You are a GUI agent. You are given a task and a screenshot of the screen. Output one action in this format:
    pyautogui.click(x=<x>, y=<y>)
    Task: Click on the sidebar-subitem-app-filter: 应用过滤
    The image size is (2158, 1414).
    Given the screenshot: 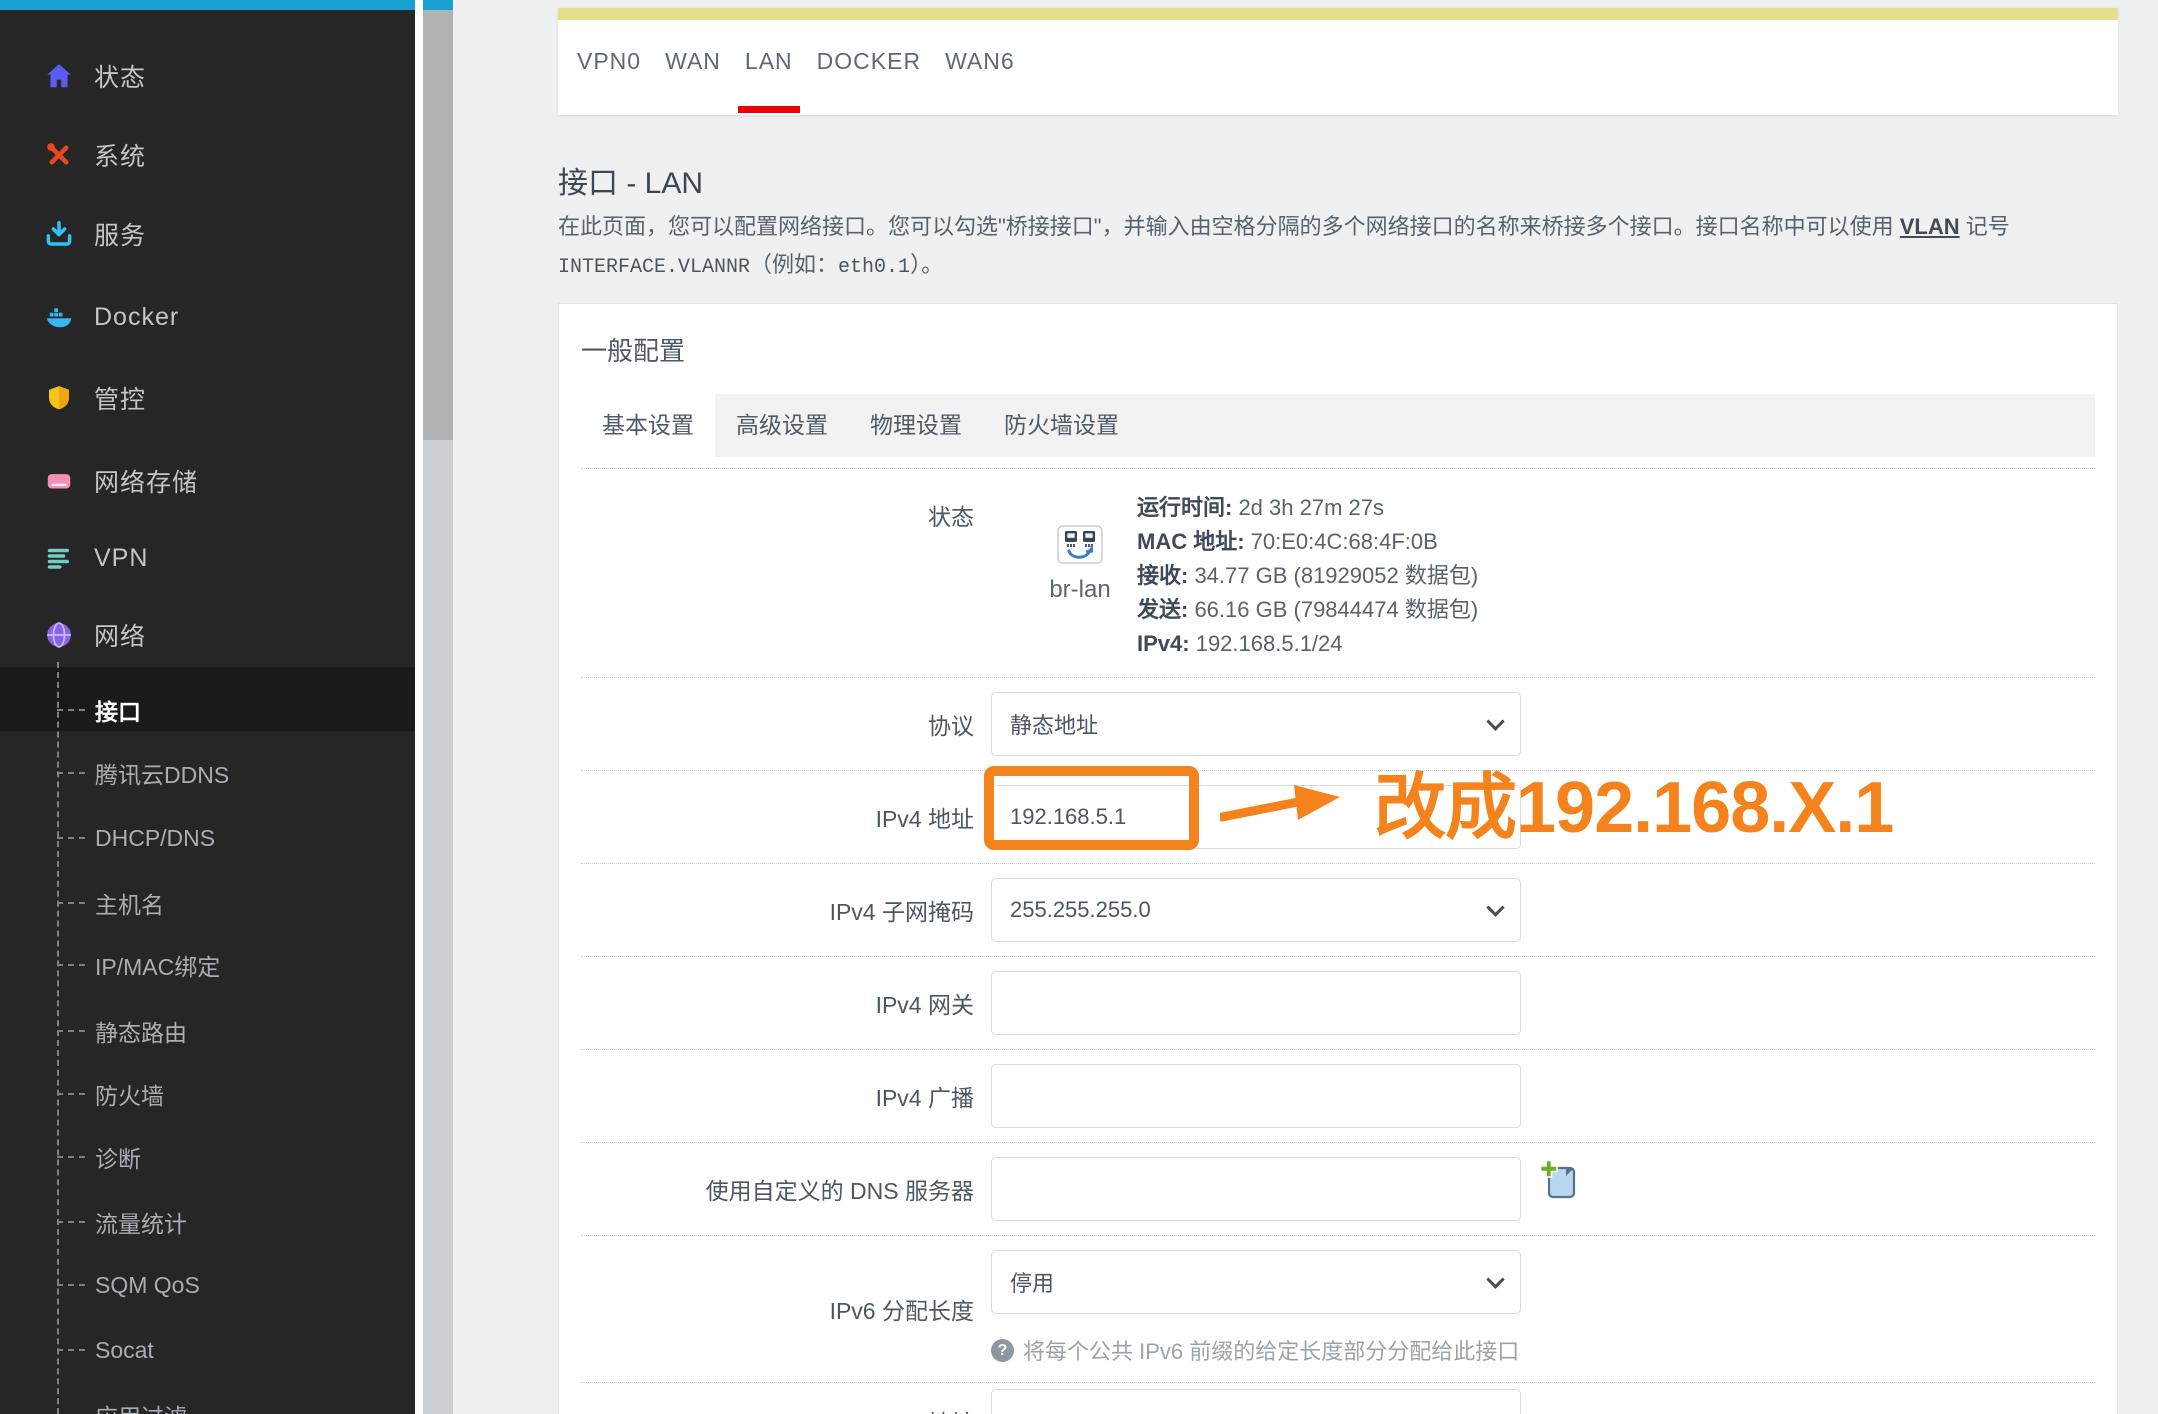 What is the action you would take?
    pyautogui.click(x=141, y=1407)
    